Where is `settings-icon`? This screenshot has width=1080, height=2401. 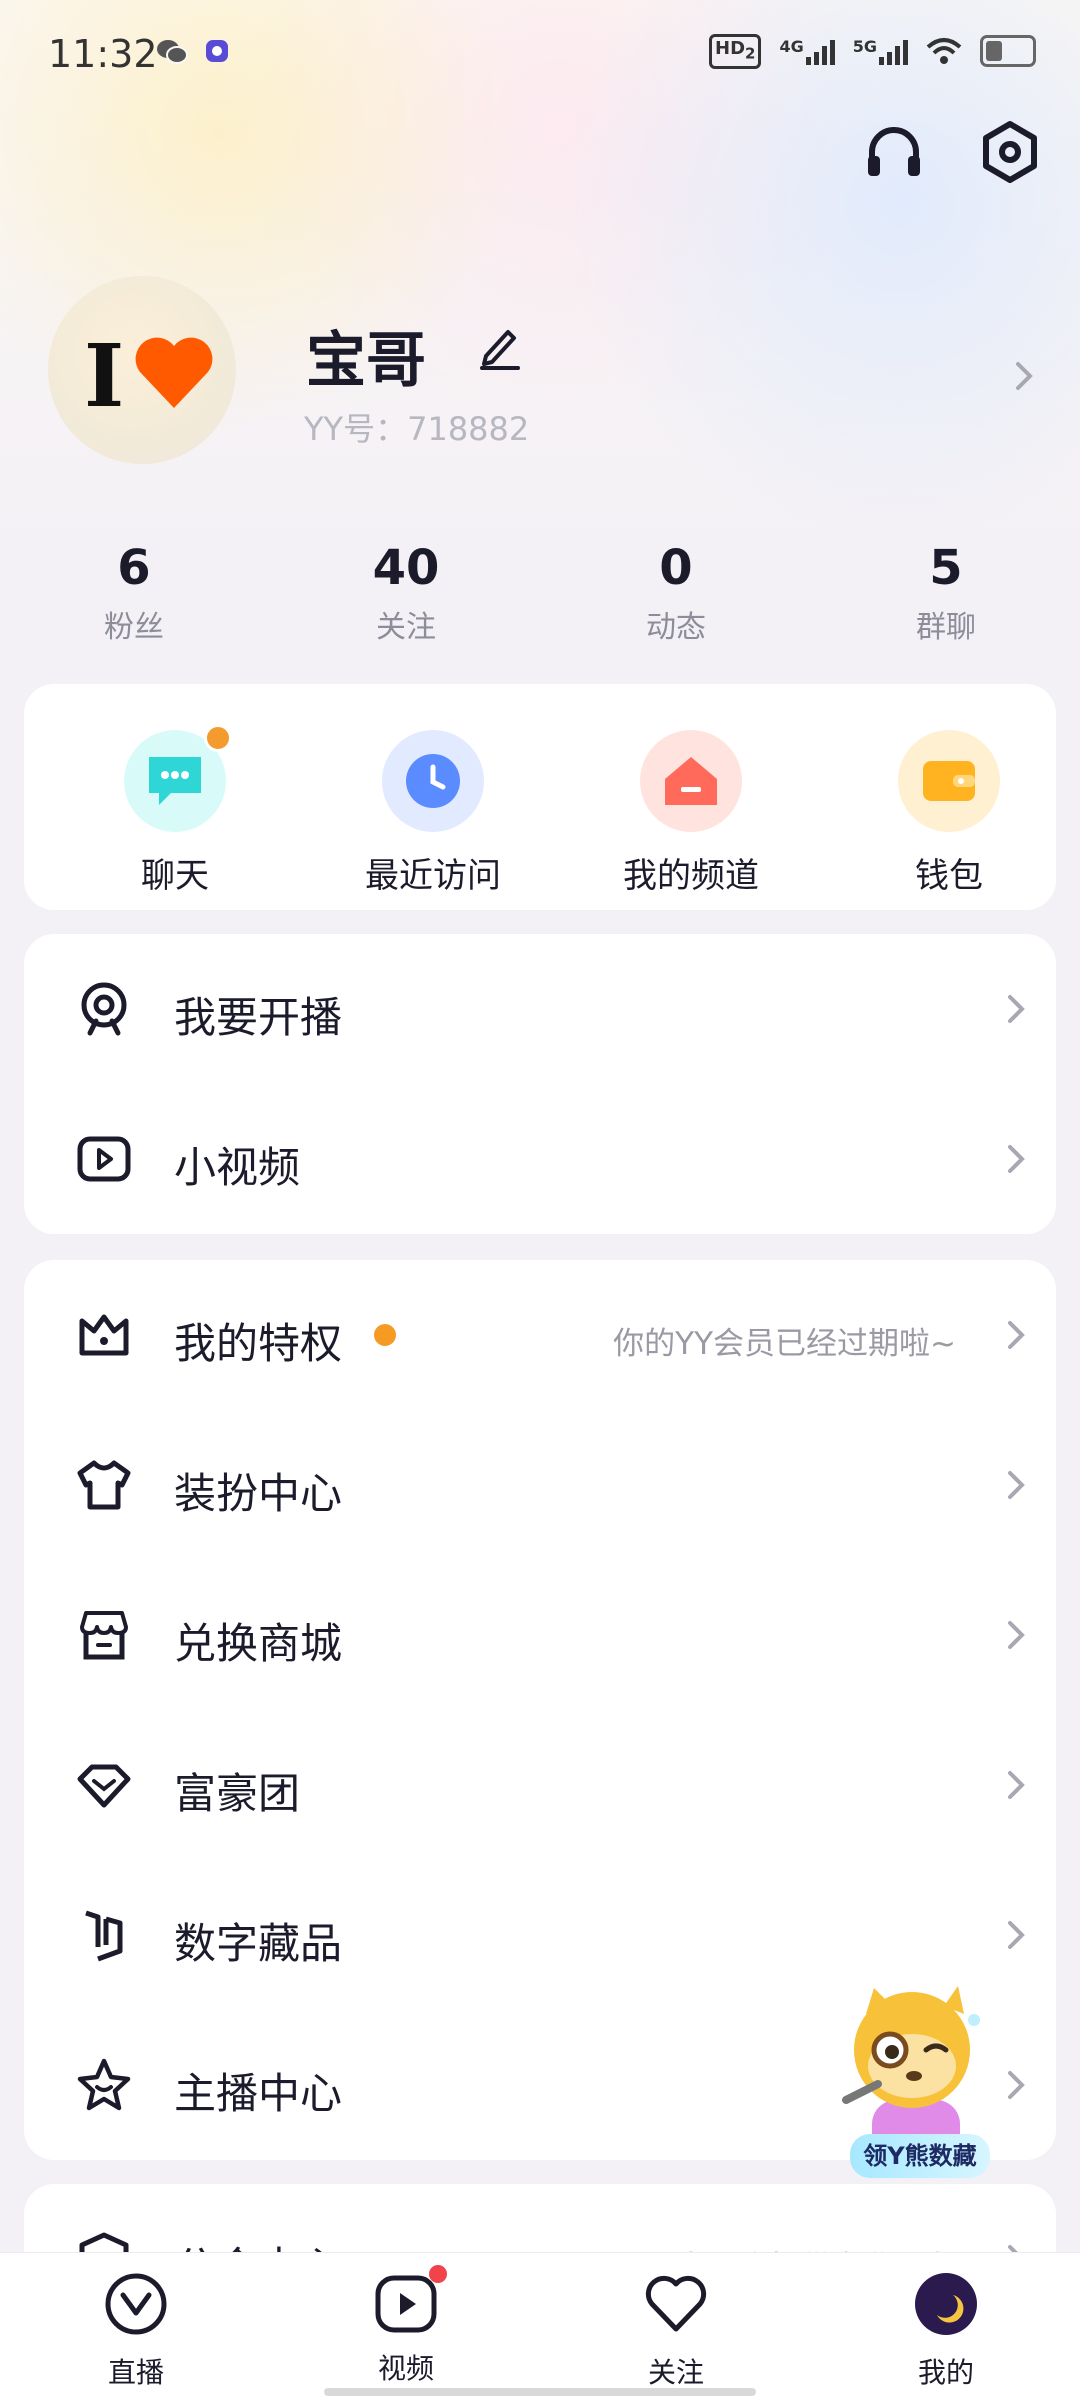
settings-icon is located at coordinates (1010, 152).